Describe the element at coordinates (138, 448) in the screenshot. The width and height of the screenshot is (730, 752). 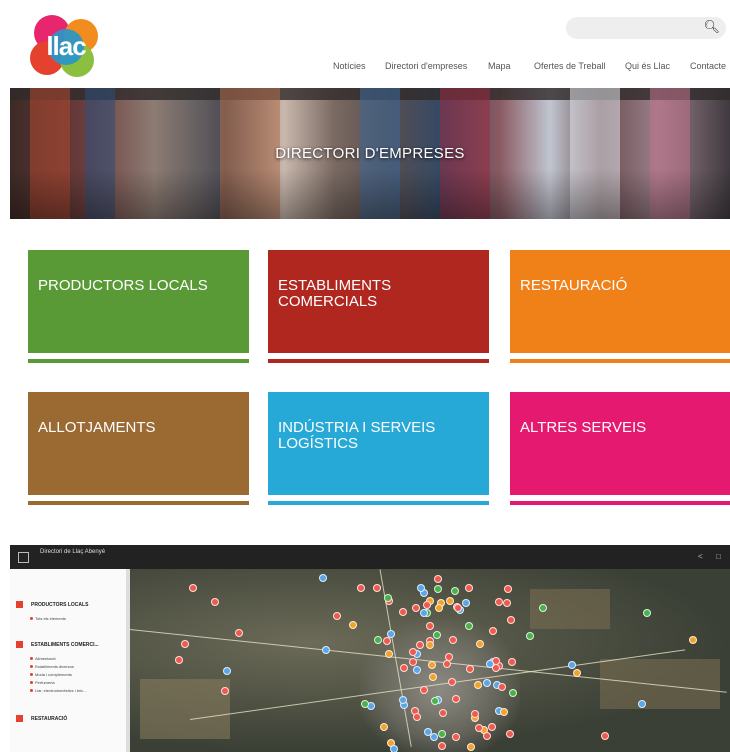
I see `category-tile-allotjaments: ALLOTJAMENTS` at that location.